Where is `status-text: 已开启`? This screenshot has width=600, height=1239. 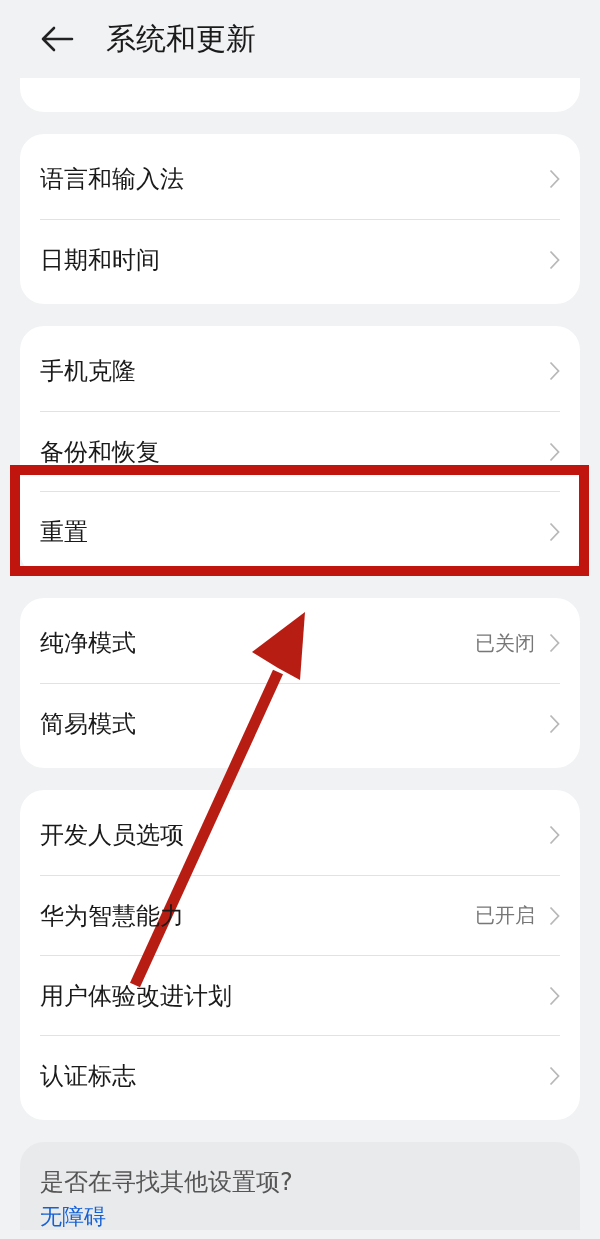 status-text: 已开启 is located at coordinates (505, 915).